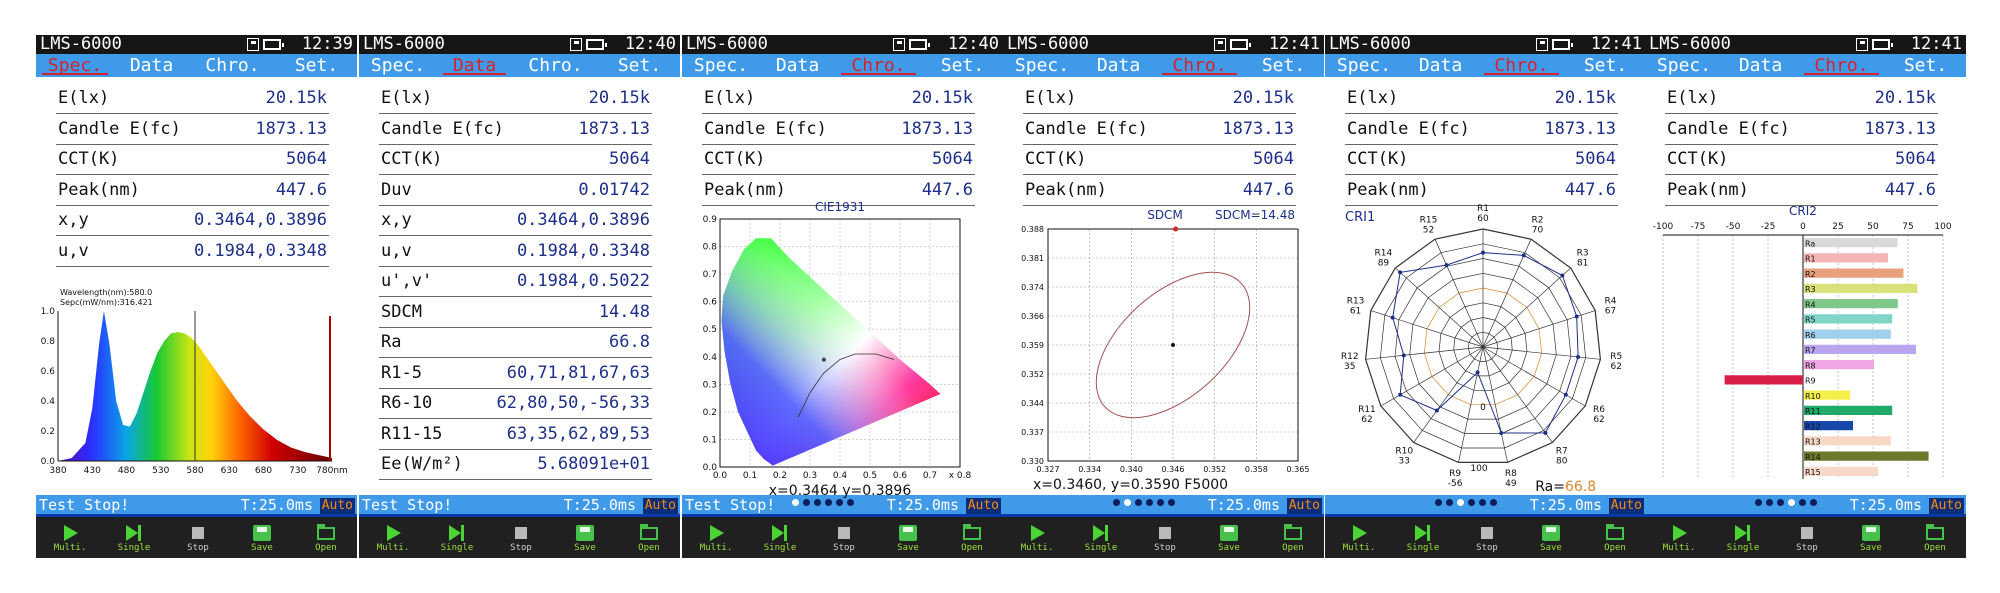 The image size is (2000, 593). Describe the element at coordinates (263, 471) in the screenshot. I see `x-tick-label: 680` at that location.